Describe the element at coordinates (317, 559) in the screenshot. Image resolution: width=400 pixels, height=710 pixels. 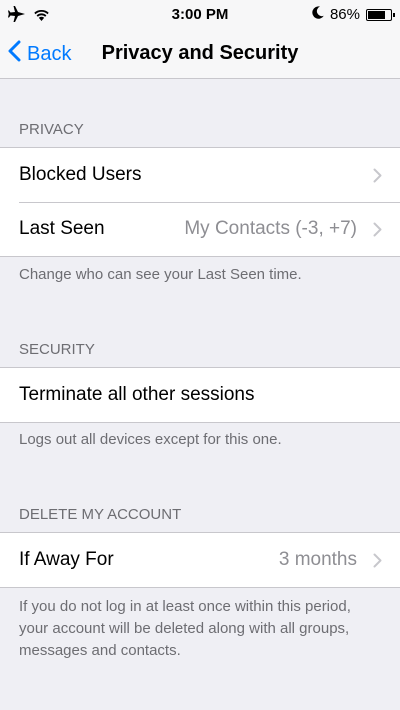
I see `if-away-for-value: 3 months` at that location.